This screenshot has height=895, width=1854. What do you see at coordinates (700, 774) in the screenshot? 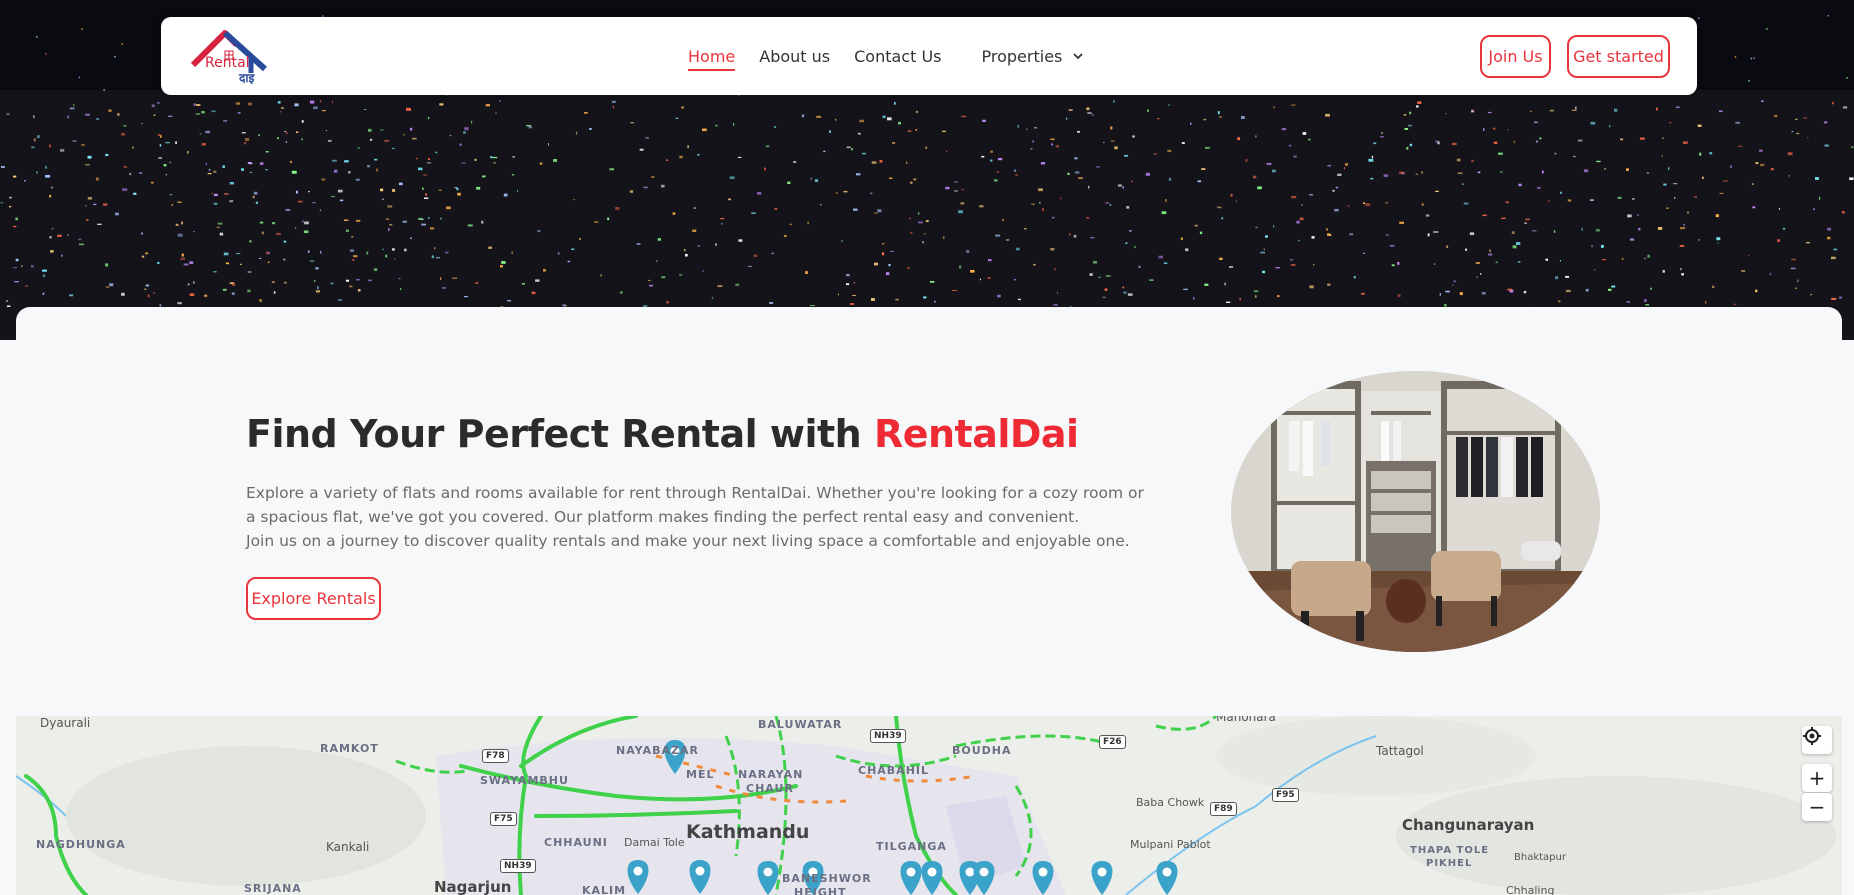
I see `map-label-thamel: MEL` at bounding box center [700, 774].